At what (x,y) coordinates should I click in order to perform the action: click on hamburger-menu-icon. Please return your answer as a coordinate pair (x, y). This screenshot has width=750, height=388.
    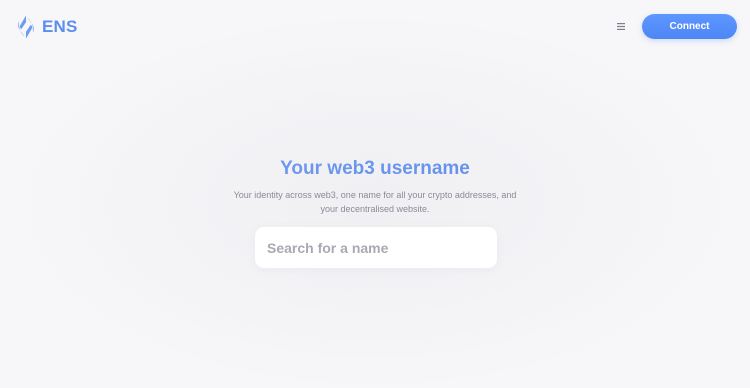
    Looking at the image, I should click on (621, 26).